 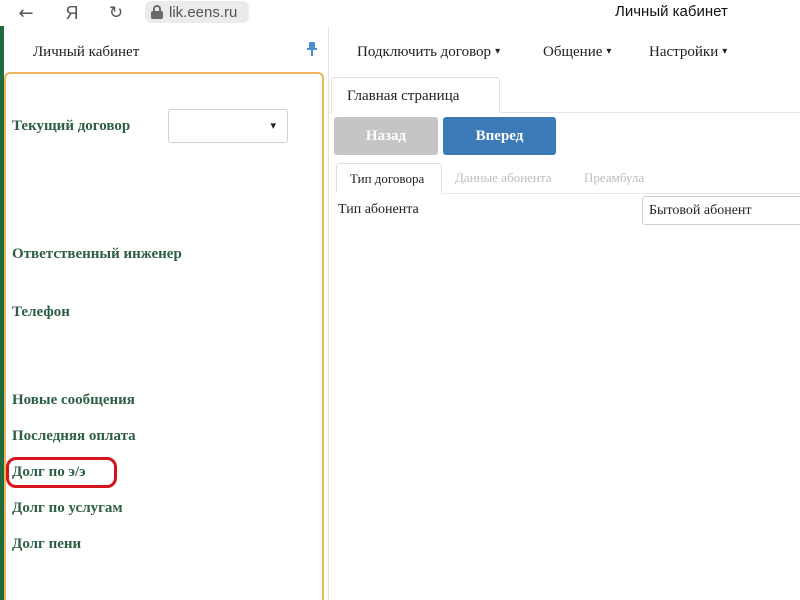 I want to click on tab-preamble: Преамбула, so click(x=614, y=178).